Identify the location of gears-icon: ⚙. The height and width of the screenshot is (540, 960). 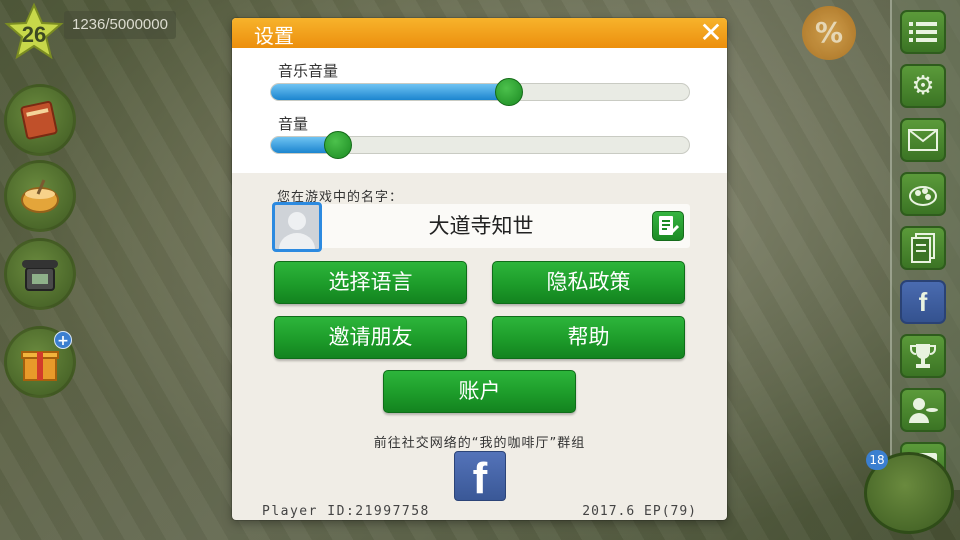
(923, 86).